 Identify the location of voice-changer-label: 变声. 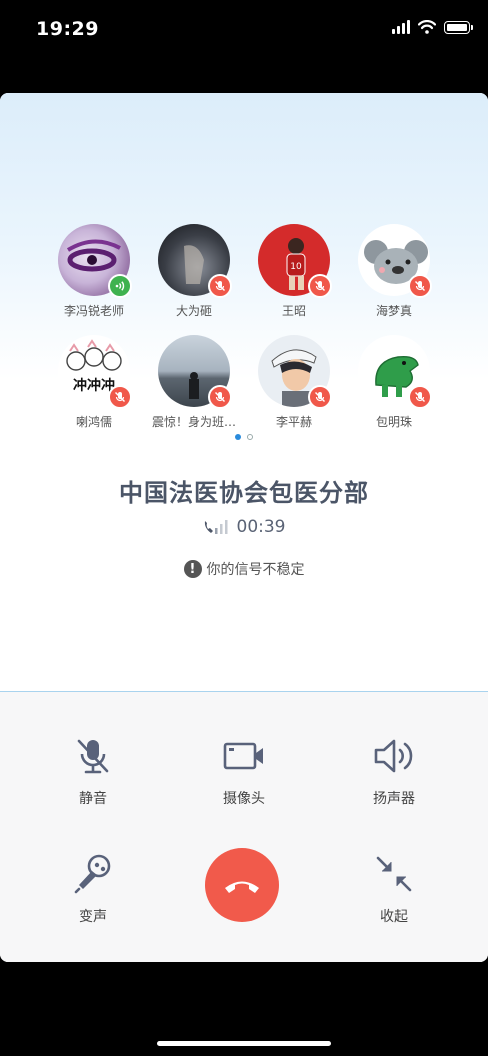
(93, 917).